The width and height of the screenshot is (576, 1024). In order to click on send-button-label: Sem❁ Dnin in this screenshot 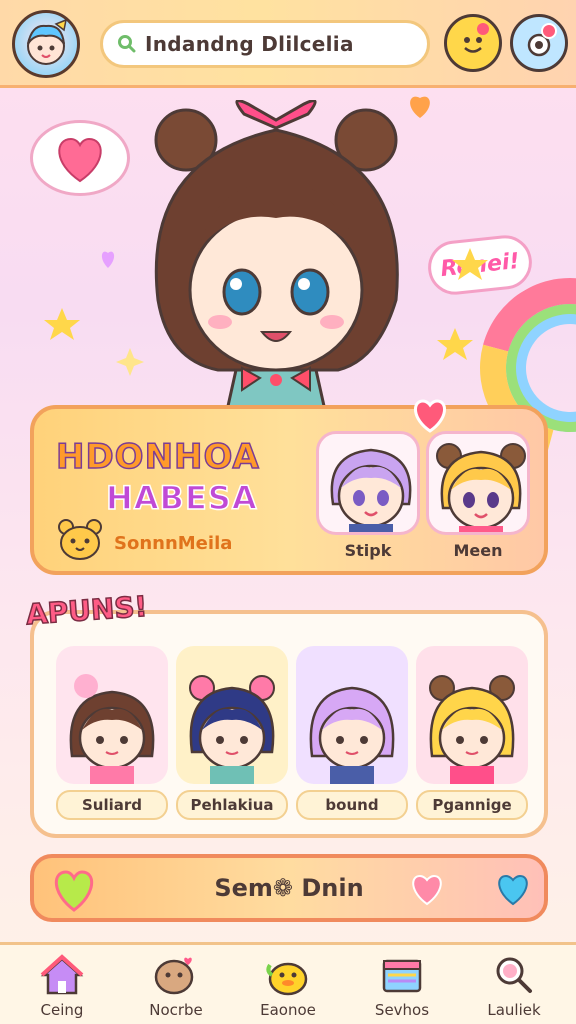, I will do `click(289, 888)`.